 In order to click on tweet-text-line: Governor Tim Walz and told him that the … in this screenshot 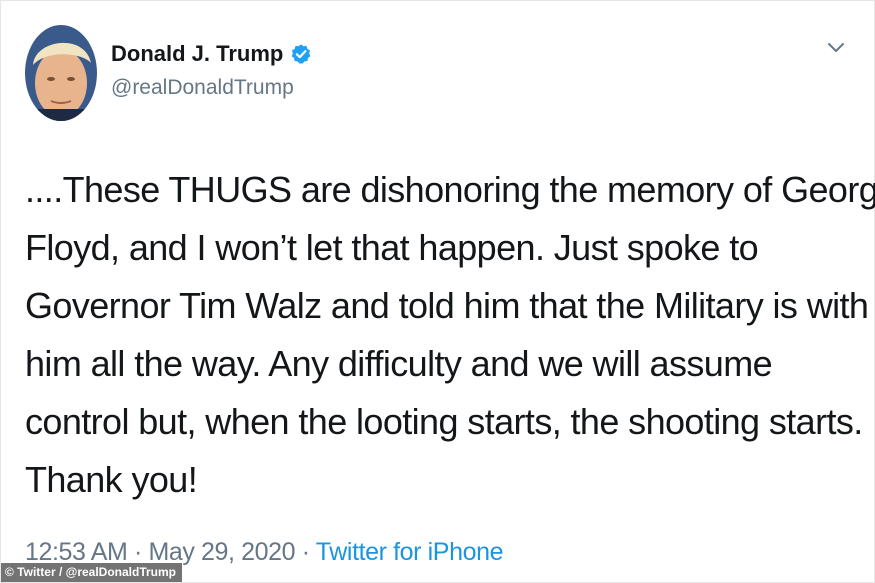, I will do `click(447, 305)`.